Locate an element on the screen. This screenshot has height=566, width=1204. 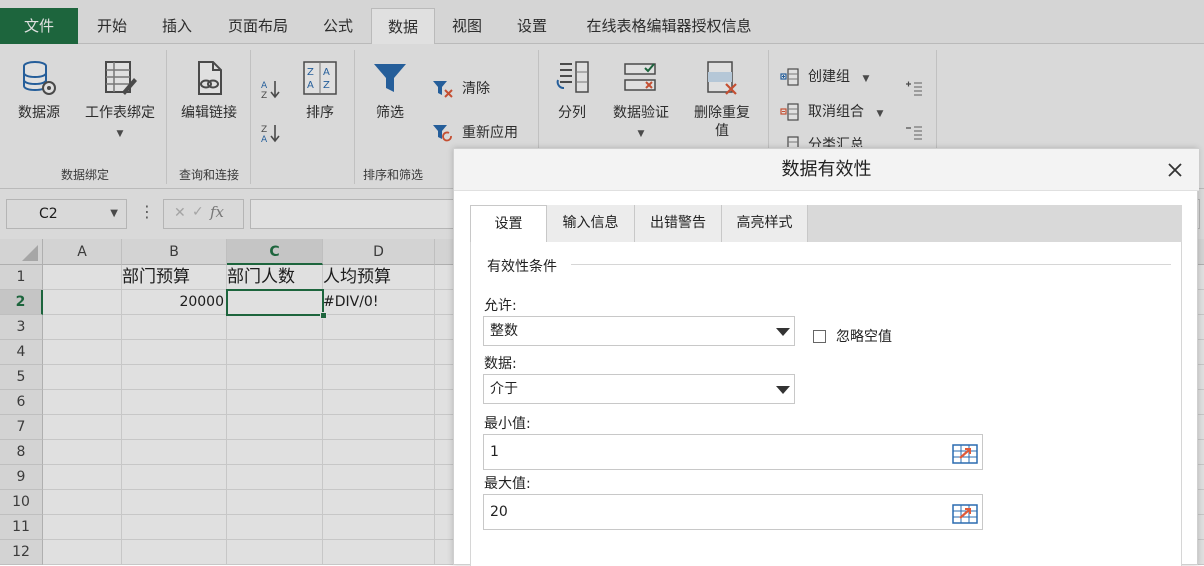
section-divider is located at coordinates (871, 264).